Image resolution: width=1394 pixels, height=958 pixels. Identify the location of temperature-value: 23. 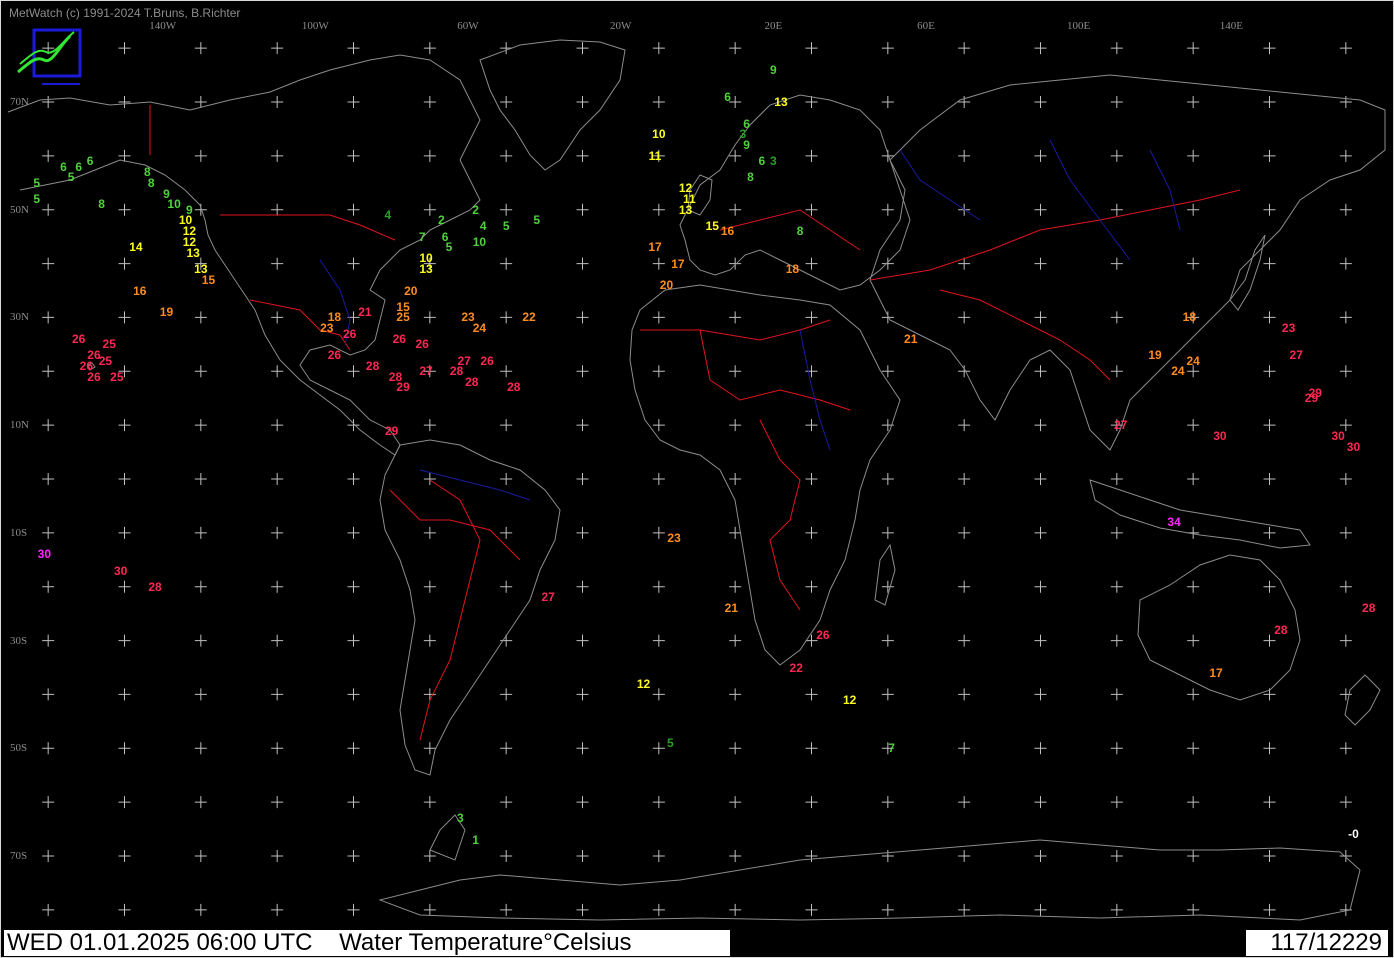
(1288, 328).